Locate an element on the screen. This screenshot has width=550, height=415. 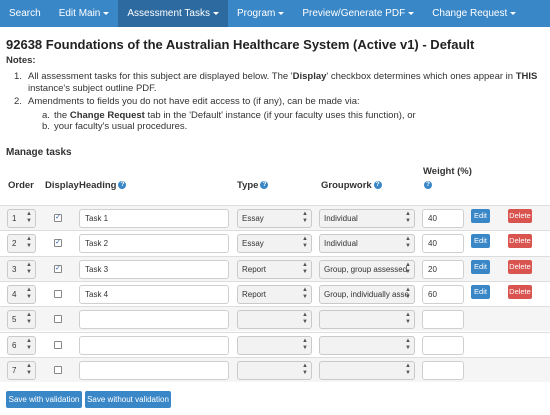
nav-search-label: Search is located at coordinates (25, 13).